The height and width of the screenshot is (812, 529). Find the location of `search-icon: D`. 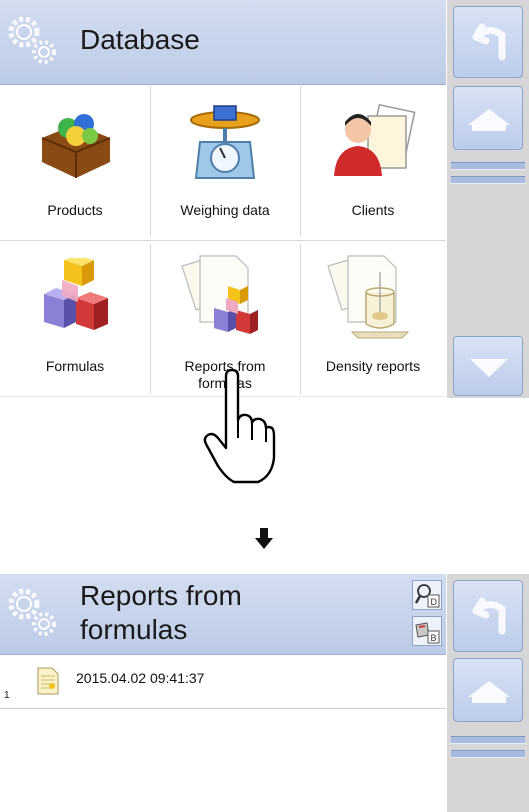

search-icon: D is located at coordinates (427, 596).